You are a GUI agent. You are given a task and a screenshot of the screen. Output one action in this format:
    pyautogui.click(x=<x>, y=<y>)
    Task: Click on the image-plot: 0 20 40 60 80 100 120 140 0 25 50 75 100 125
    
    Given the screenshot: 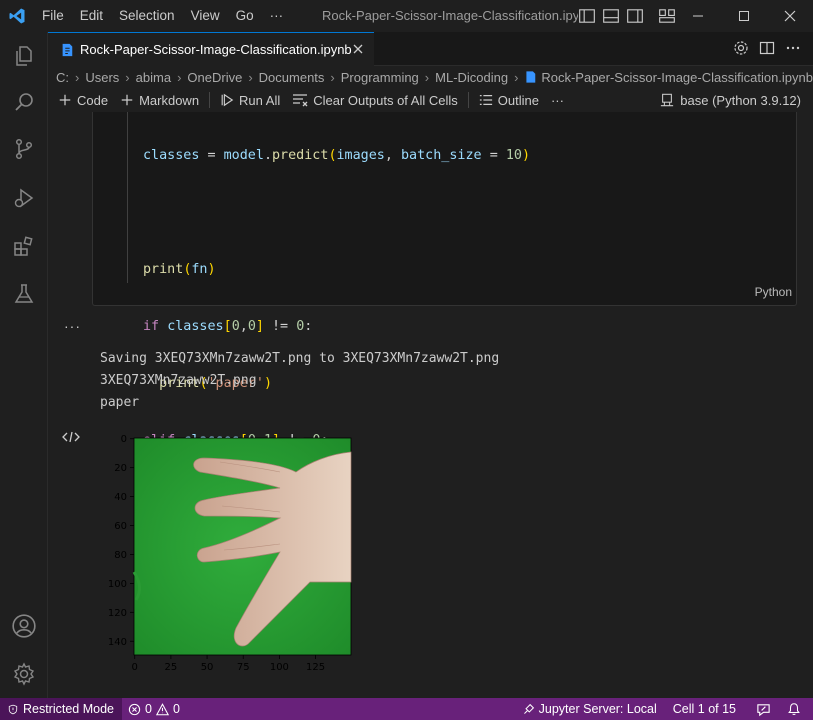 What is the action you would take?
    pyautogui.click(x=230, y=553)
    